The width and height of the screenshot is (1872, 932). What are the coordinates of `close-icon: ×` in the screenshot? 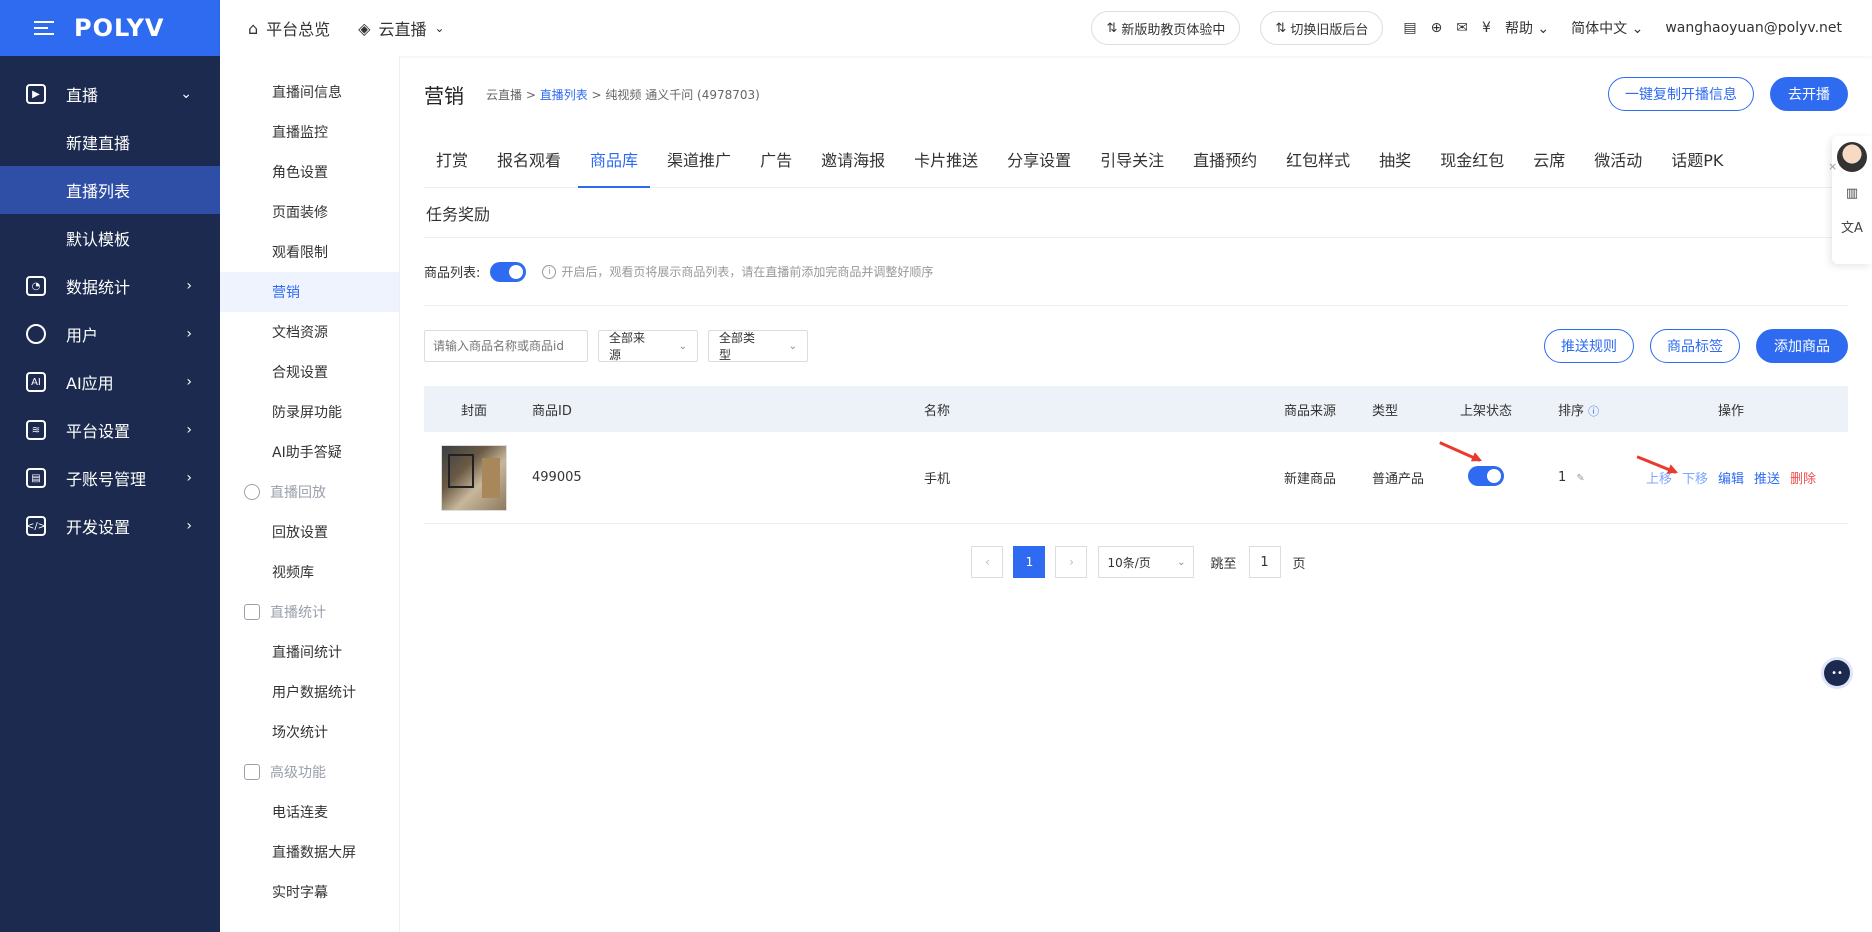 It's located at (1832, 166).